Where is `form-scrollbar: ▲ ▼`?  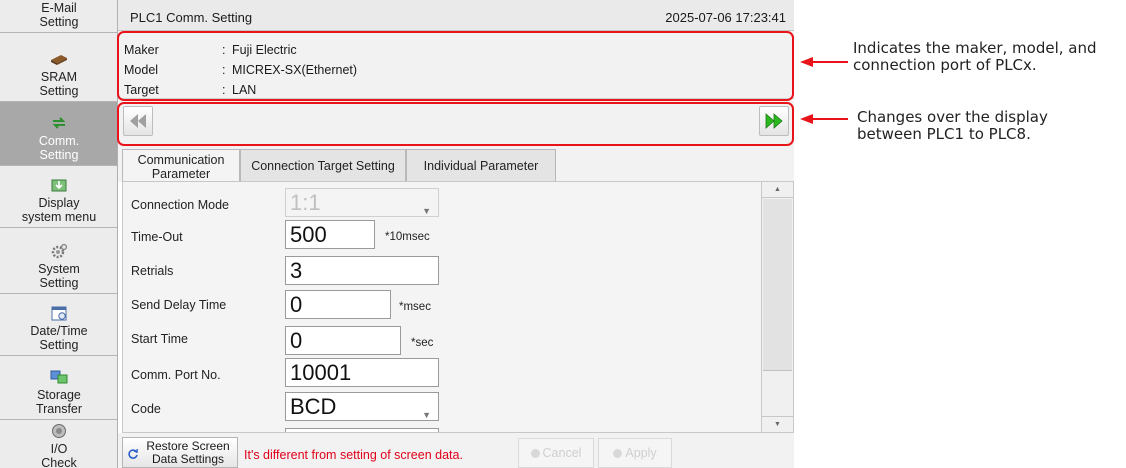 form-scrollbar: ▲ ▼ is located at coordinates (778, 307).